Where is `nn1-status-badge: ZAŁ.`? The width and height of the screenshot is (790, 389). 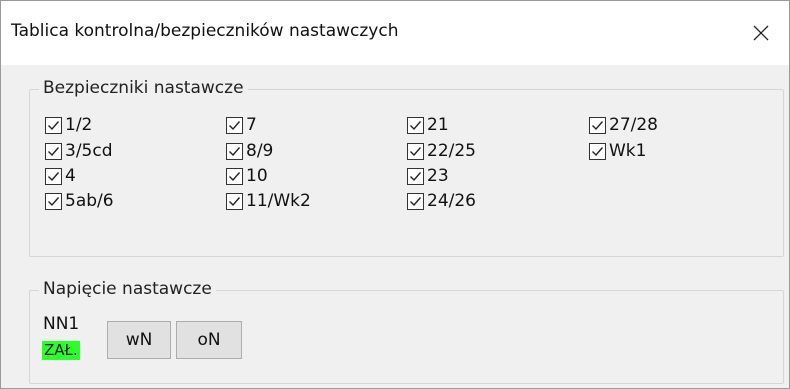
nn1-status-badge: ZAŁ. is located at coordinates (61, 350).